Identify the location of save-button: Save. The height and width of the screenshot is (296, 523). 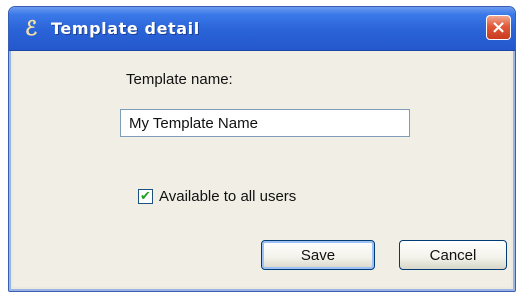
(318, 255).